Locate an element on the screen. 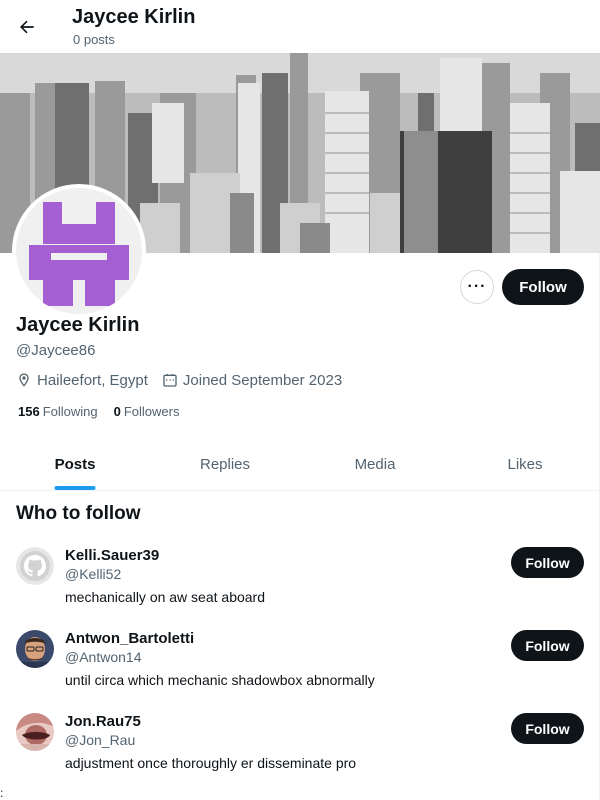  github-octocat-icon is located at coordinates (35, 566).